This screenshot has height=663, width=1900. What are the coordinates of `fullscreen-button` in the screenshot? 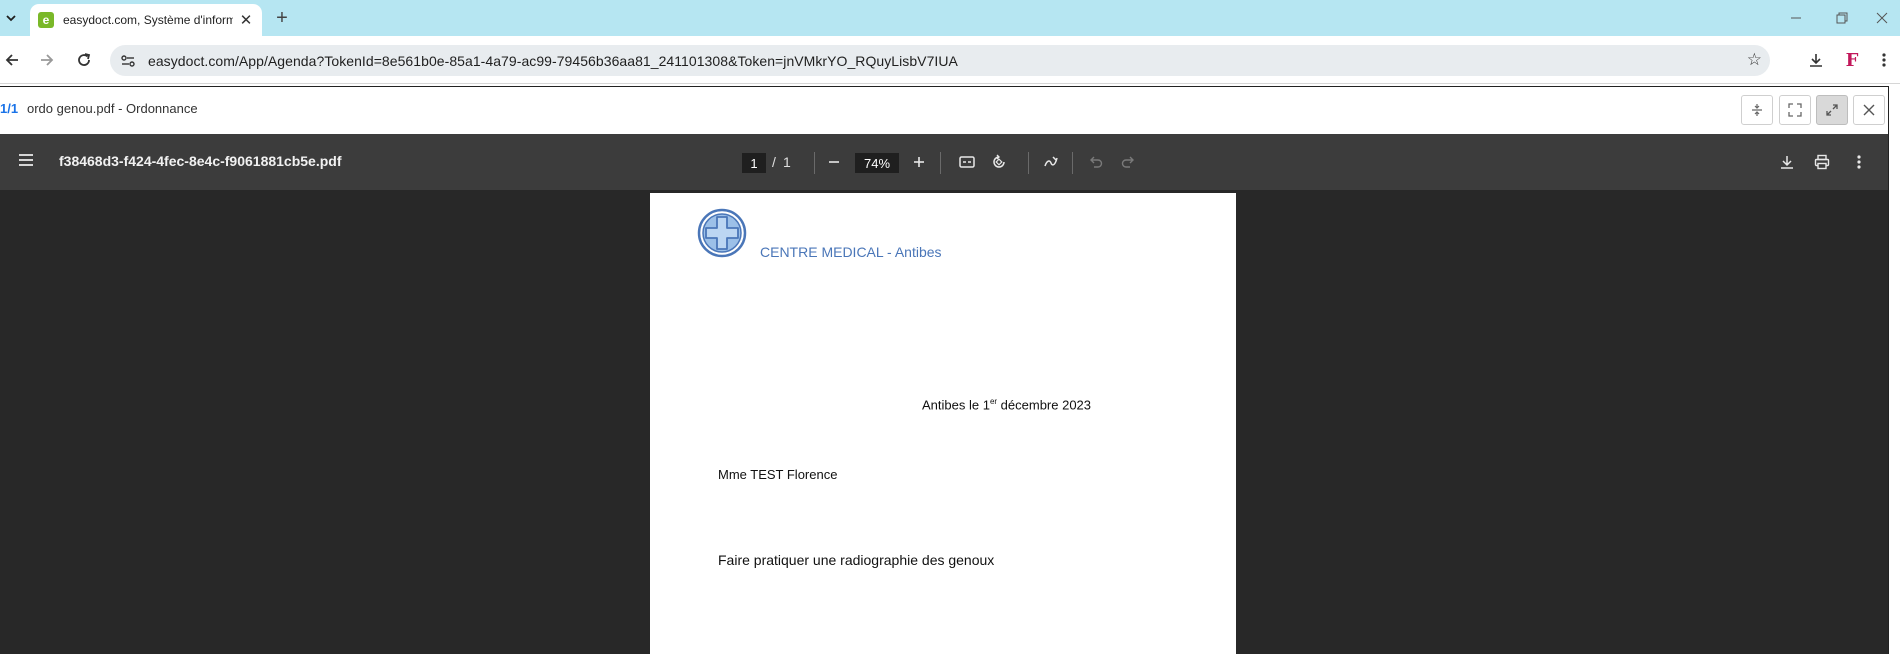 It's located at (1795, 110).